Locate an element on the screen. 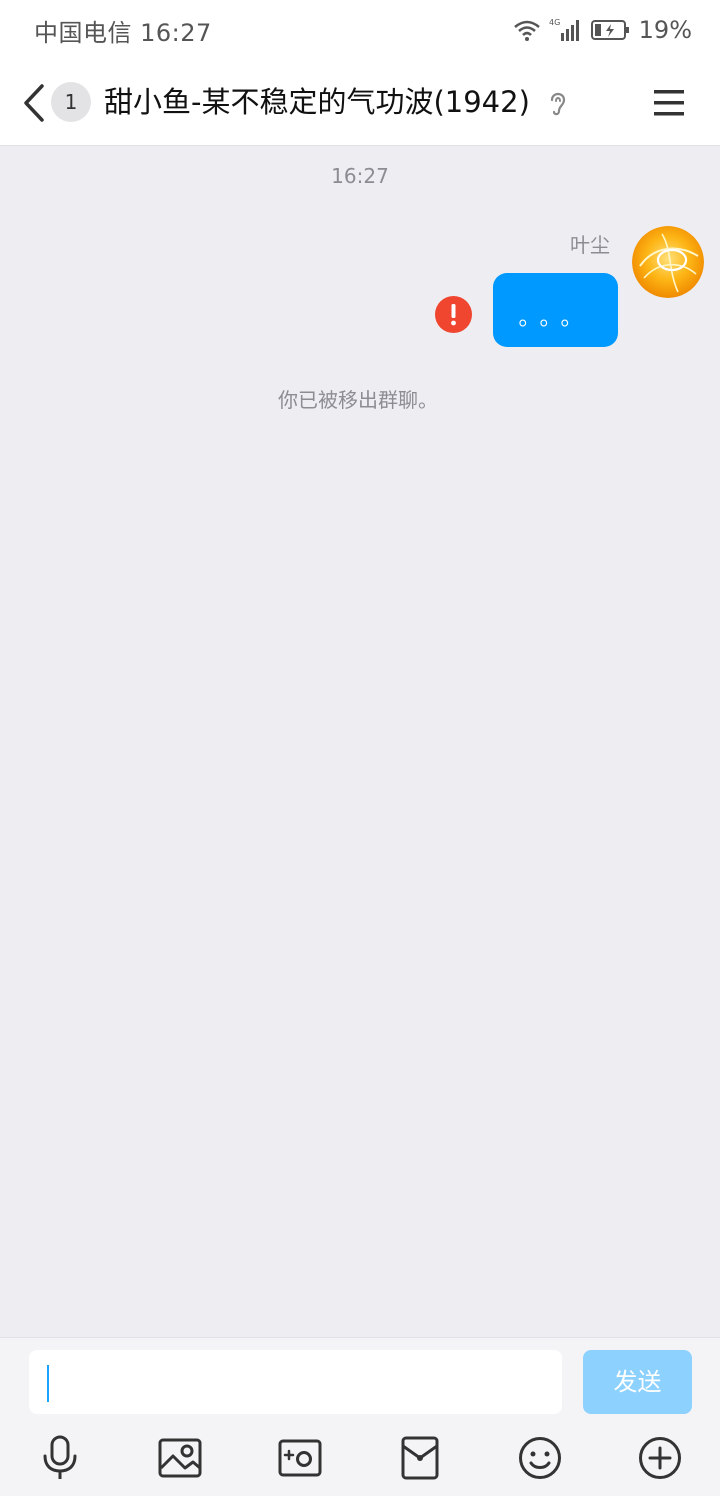  camera-icon is located at coordinates (300, 1458).